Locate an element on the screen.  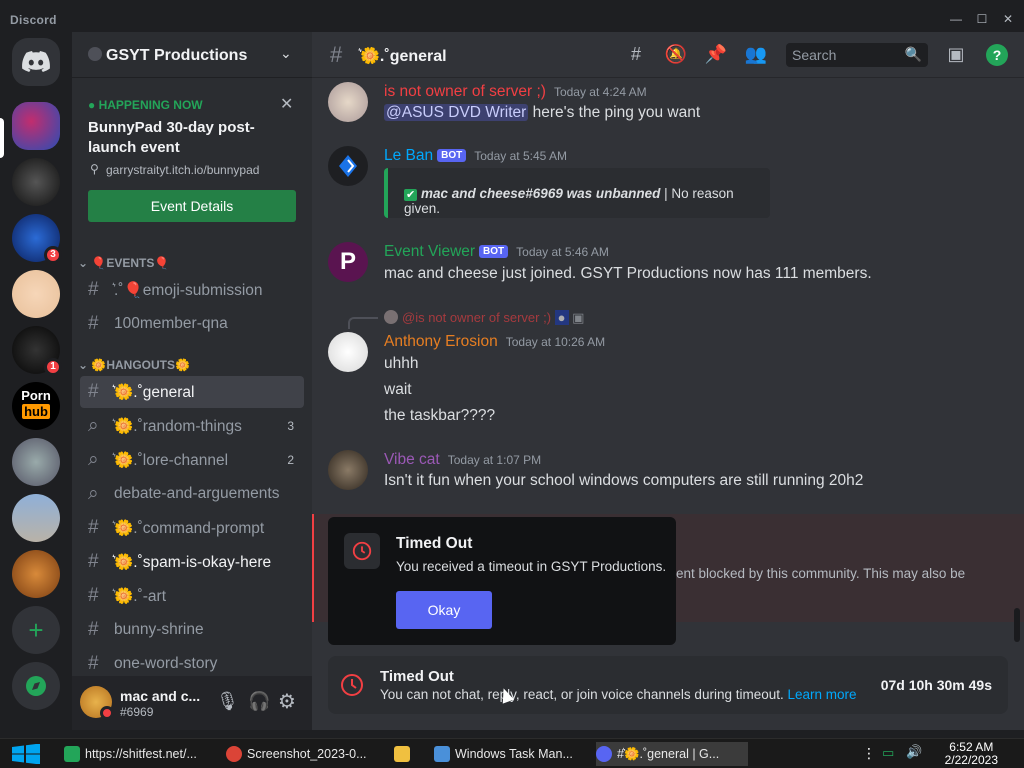
task-manager-icon is located at coordinates (442, 754).